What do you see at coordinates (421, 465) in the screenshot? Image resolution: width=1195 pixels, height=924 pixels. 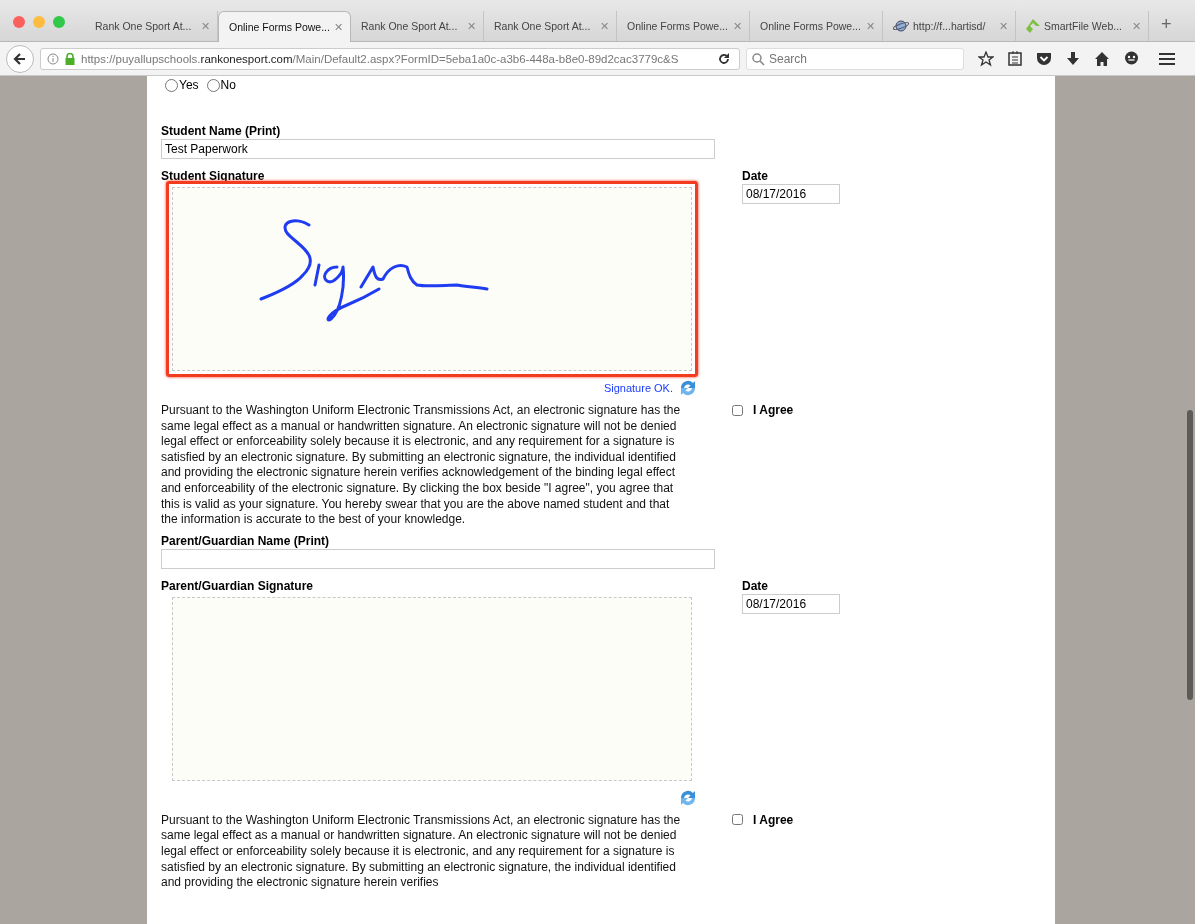 I see `disclaimer-text: Pursuant to the Washington Uniform Electronic Transmissions Act, an electronic signature has the same legal effect as a manual or handwritten signature. An electronic signature will not be denied legal effect or enforceability solely because it is electronic, and any requirement for a signature is satisfied by an electronic signature. By submitting an electronic signature, the individual identified and providing the electronic signature herein verifies acknowledgement of the binding legal effect and enforceability of the electronic signature. By clicking the box beside "I agree", you agree that this is valid as your signature. You hereby swear that you are the above named student and that the information is accurate to the best of your knowledge.` at bounding box center [421, 465].